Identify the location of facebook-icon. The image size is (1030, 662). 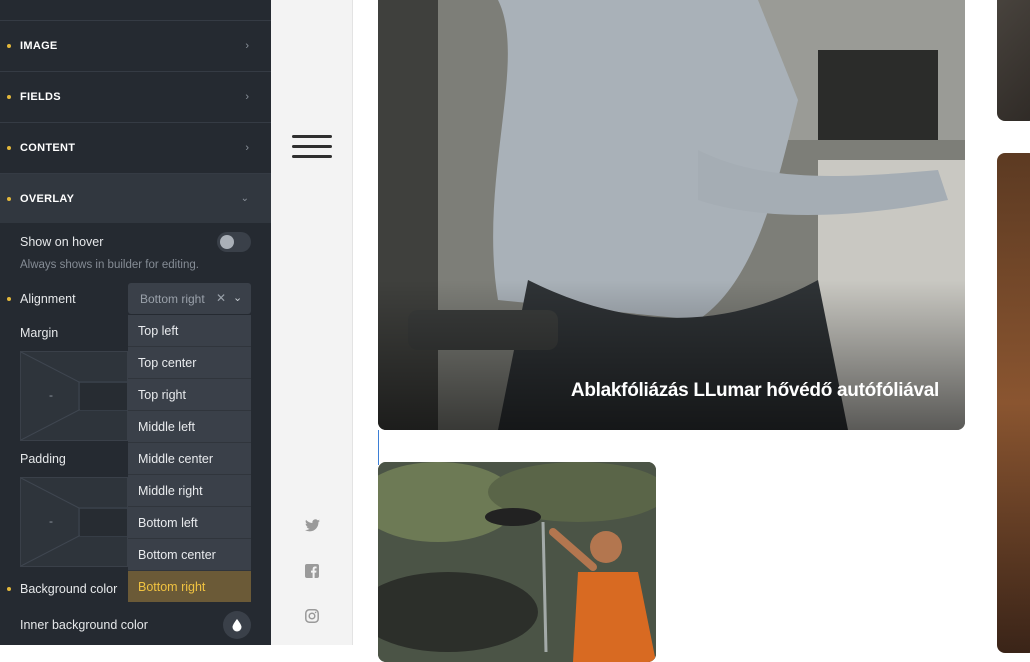
(312, 571).